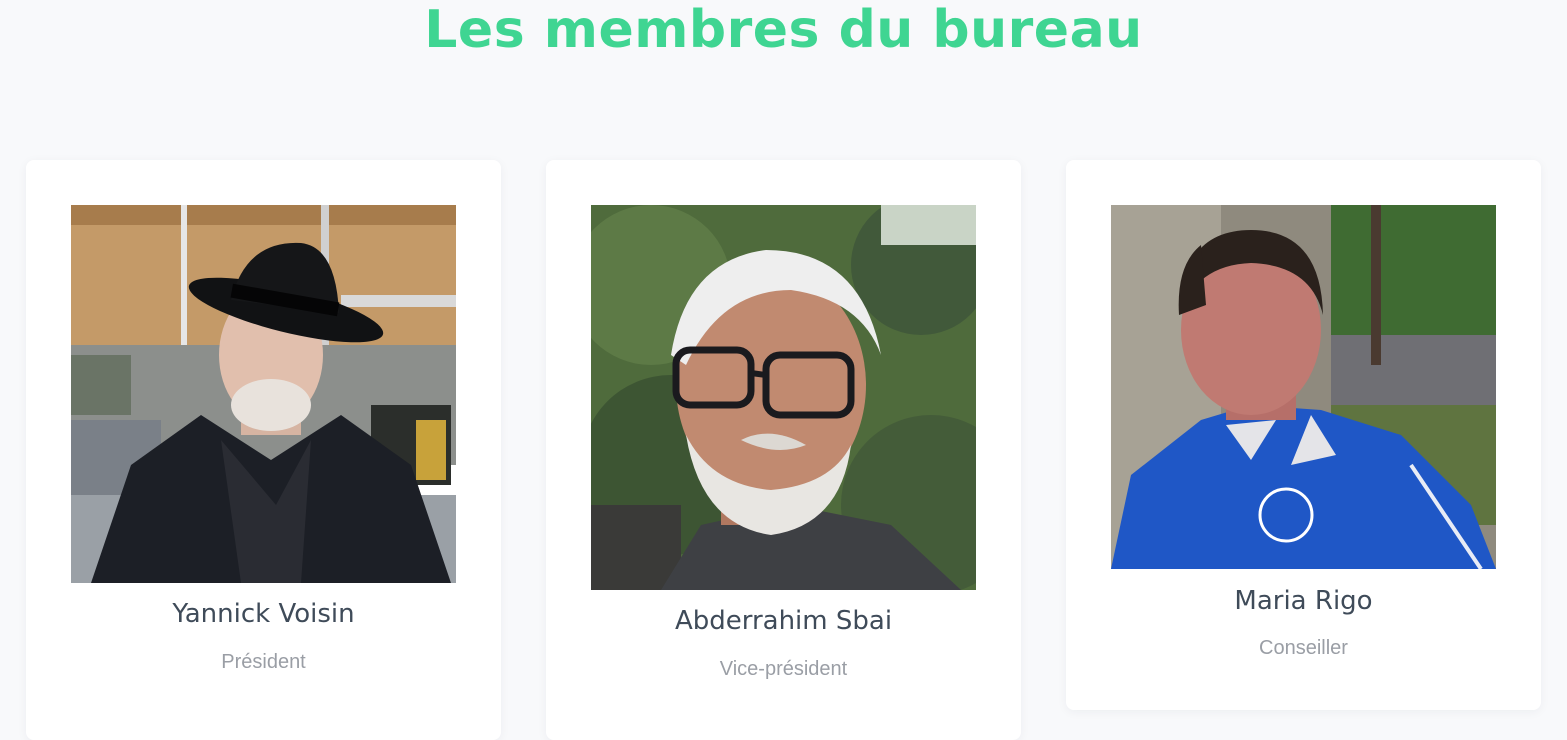 This screenshot has height=740, width=1567. Describe the element at coordinates (263, 662) in the screenshot. I see `member-role: Président` at that location.